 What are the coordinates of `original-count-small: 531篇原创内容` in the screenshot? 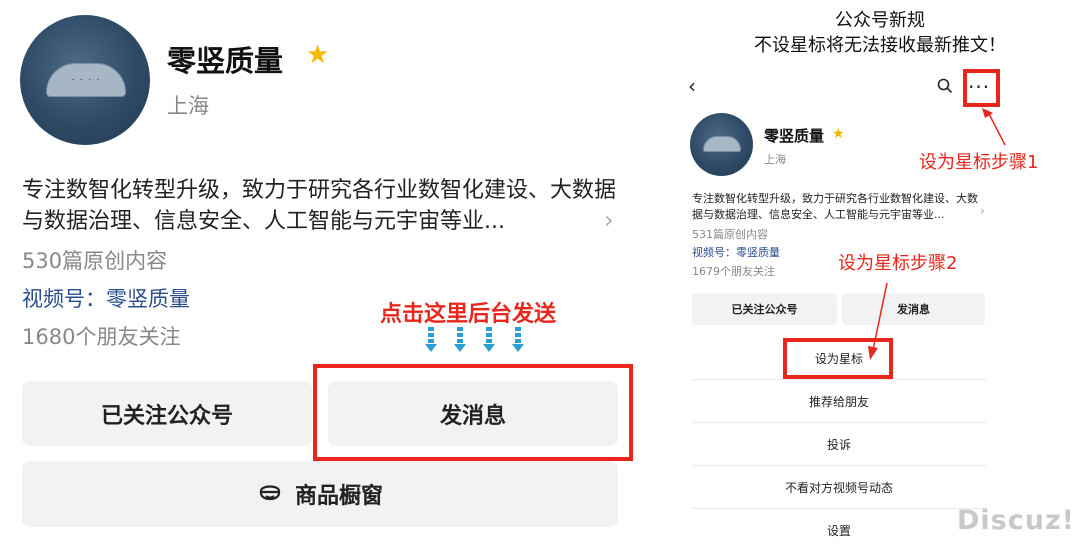 It's located at (730, 234).